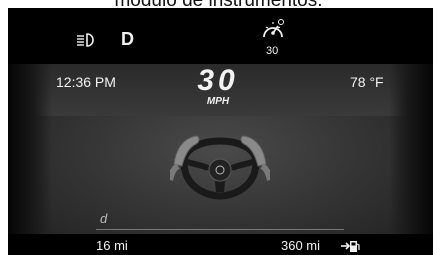 The height and width of the screenshot is (255, 437). Describe the element at coordinates (220, 244) in the screenshot. I see `bottom-bar` at that location.